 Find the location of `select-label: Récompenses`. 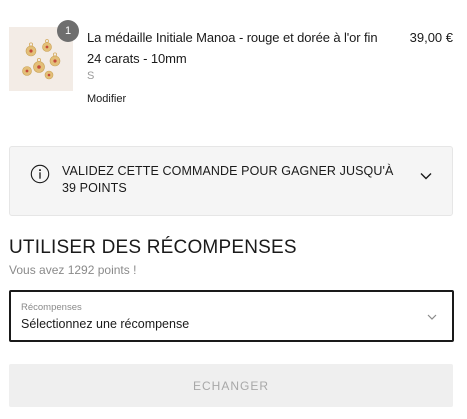

select-label: Récompenses is located at coordinates (51, 307).